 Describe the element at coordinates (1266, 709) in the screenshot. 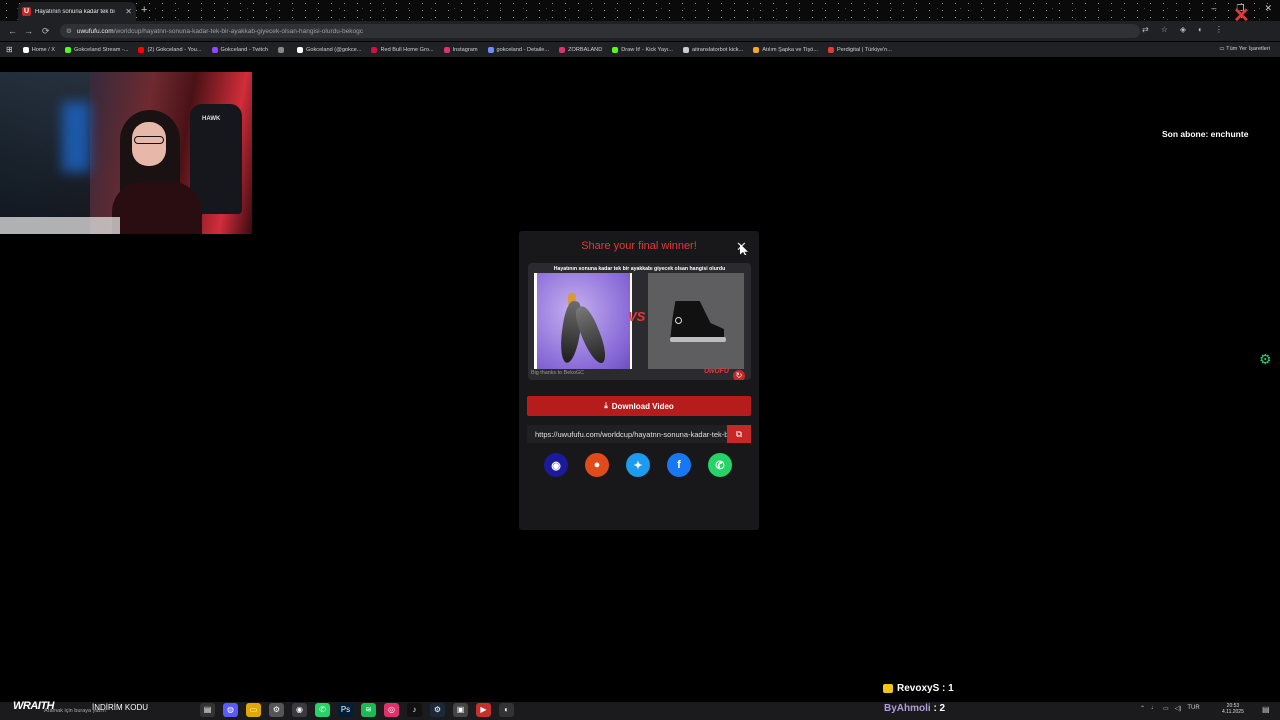

I see `notification-icon: ▤` at that location.